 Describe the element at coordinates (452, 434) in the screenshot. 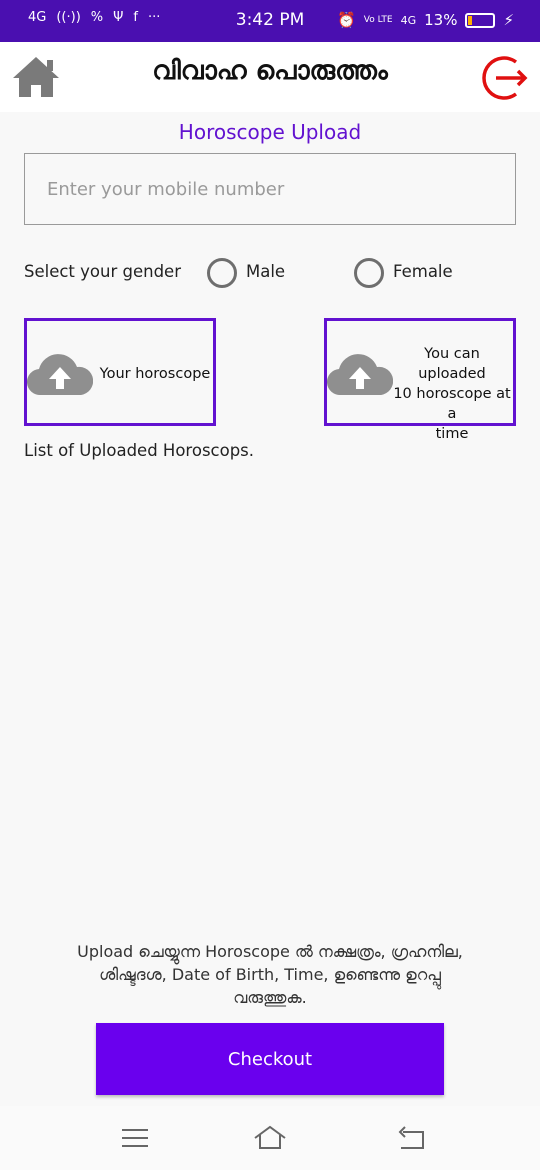

I see `multi-upload-label-line3: time` at that location.